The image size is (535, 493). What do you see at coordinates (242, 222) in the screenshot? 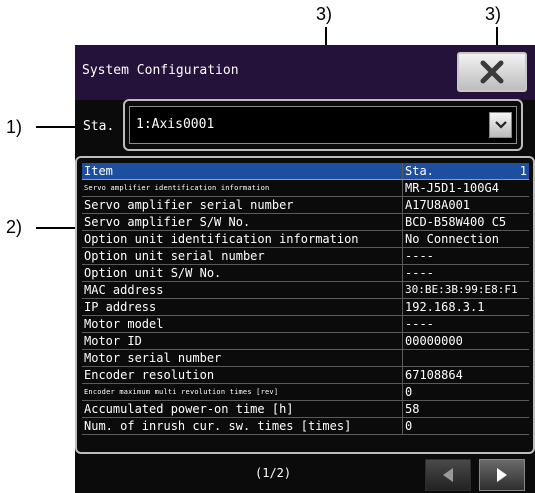
I see `row-item: Servo amplifier S/W No.` at bounding box center [242, 222].